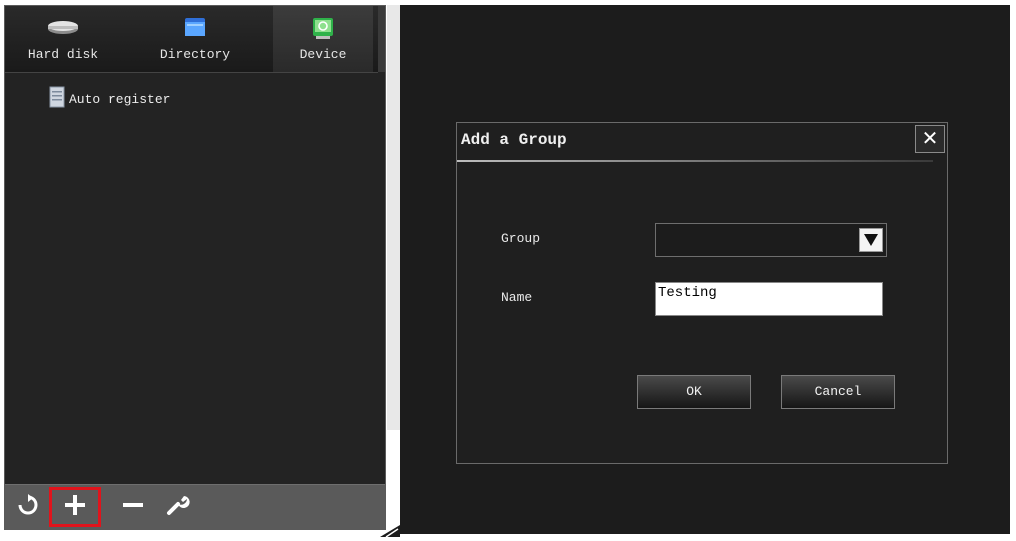  Describe the element at coordinates (323, 30) in the screenshot. I see `device-icon` at that location.